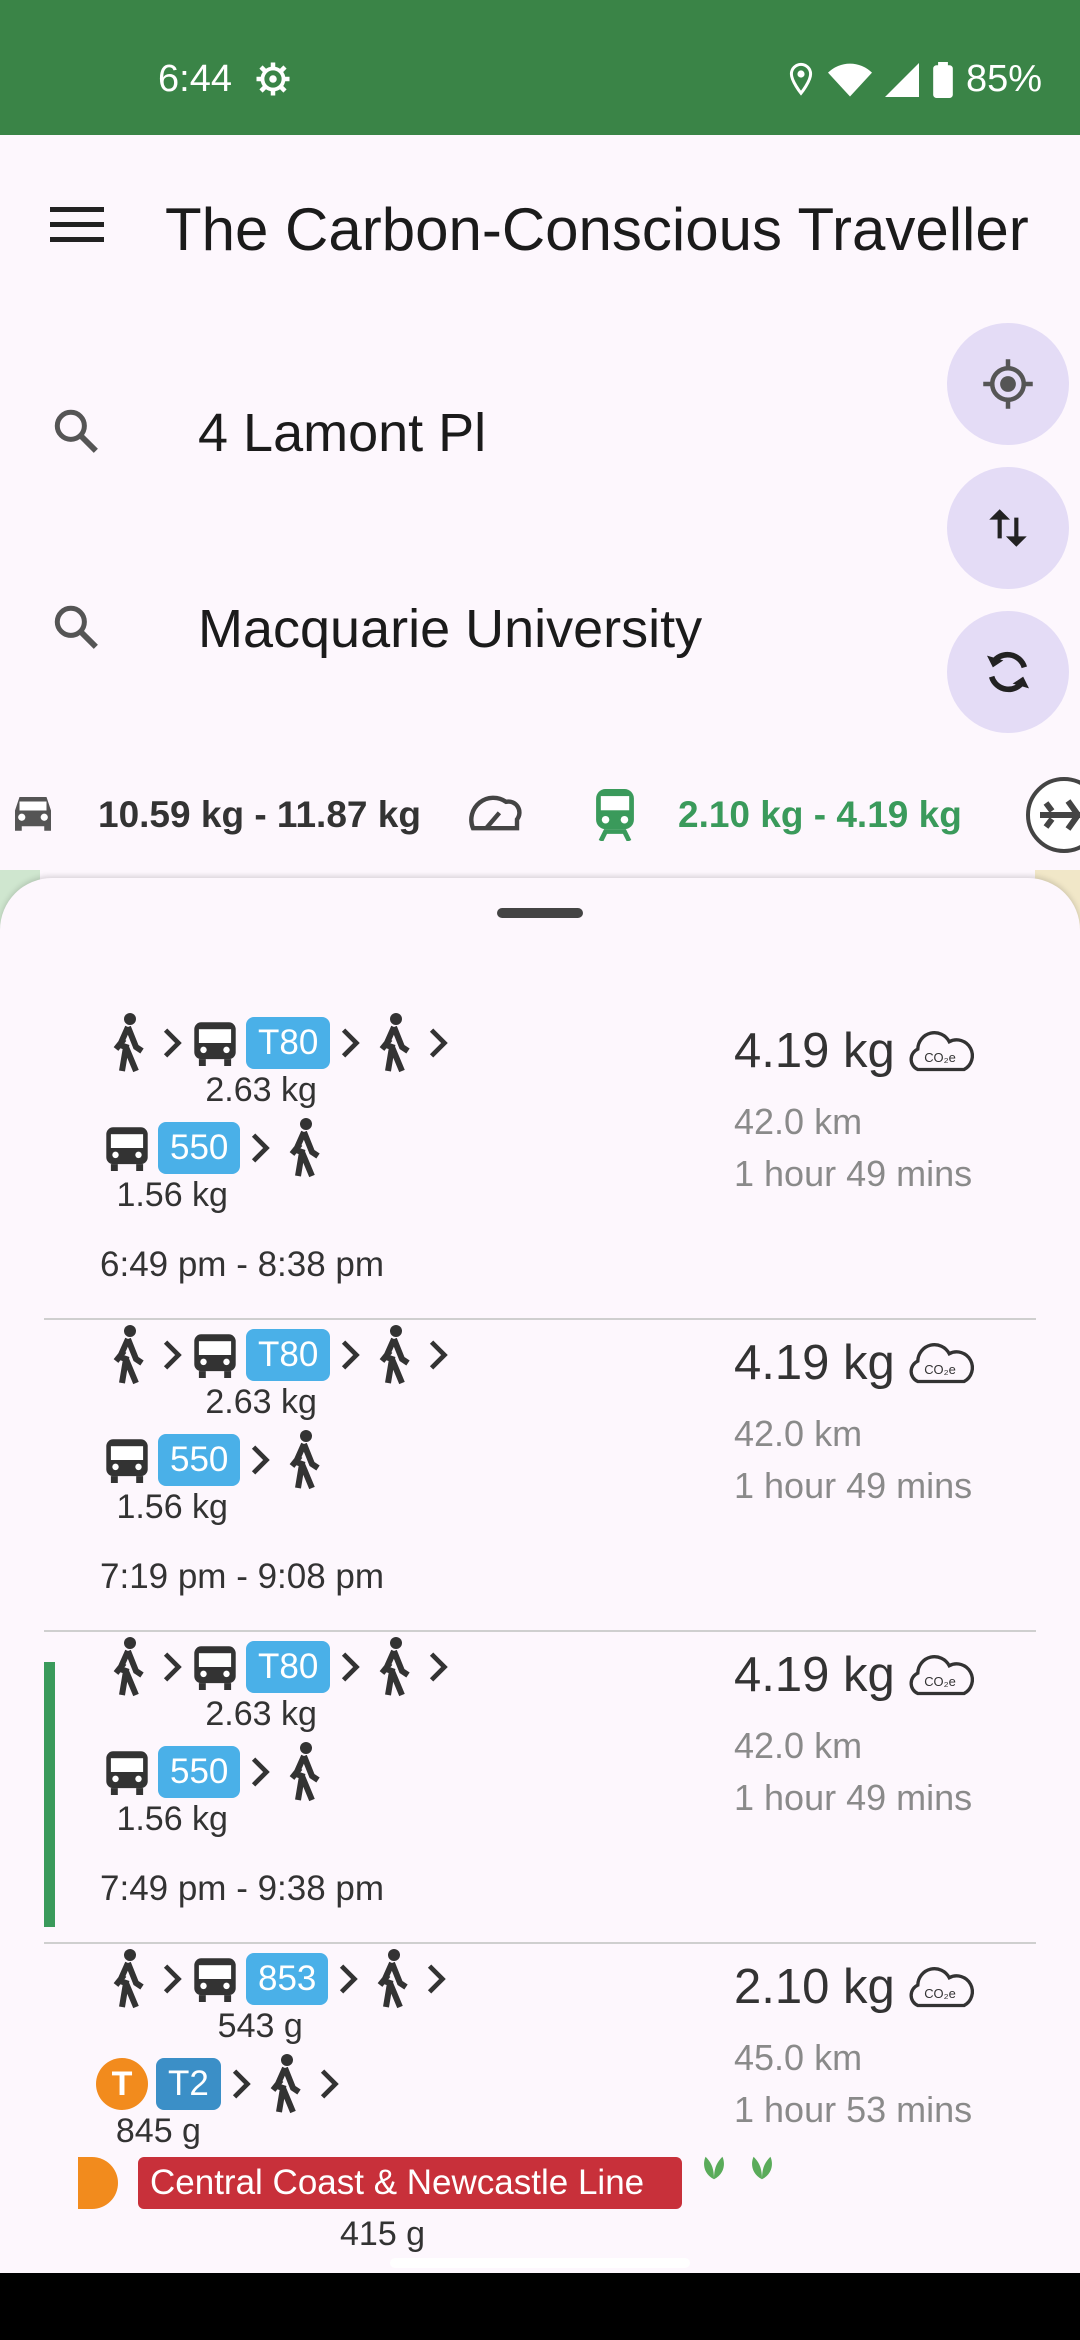  What do you see at coordinates (242, 1264) in the screenshot?
I see `time-range: 6:49 pm - 8:38 pm` at bounding box center [242, 1264].